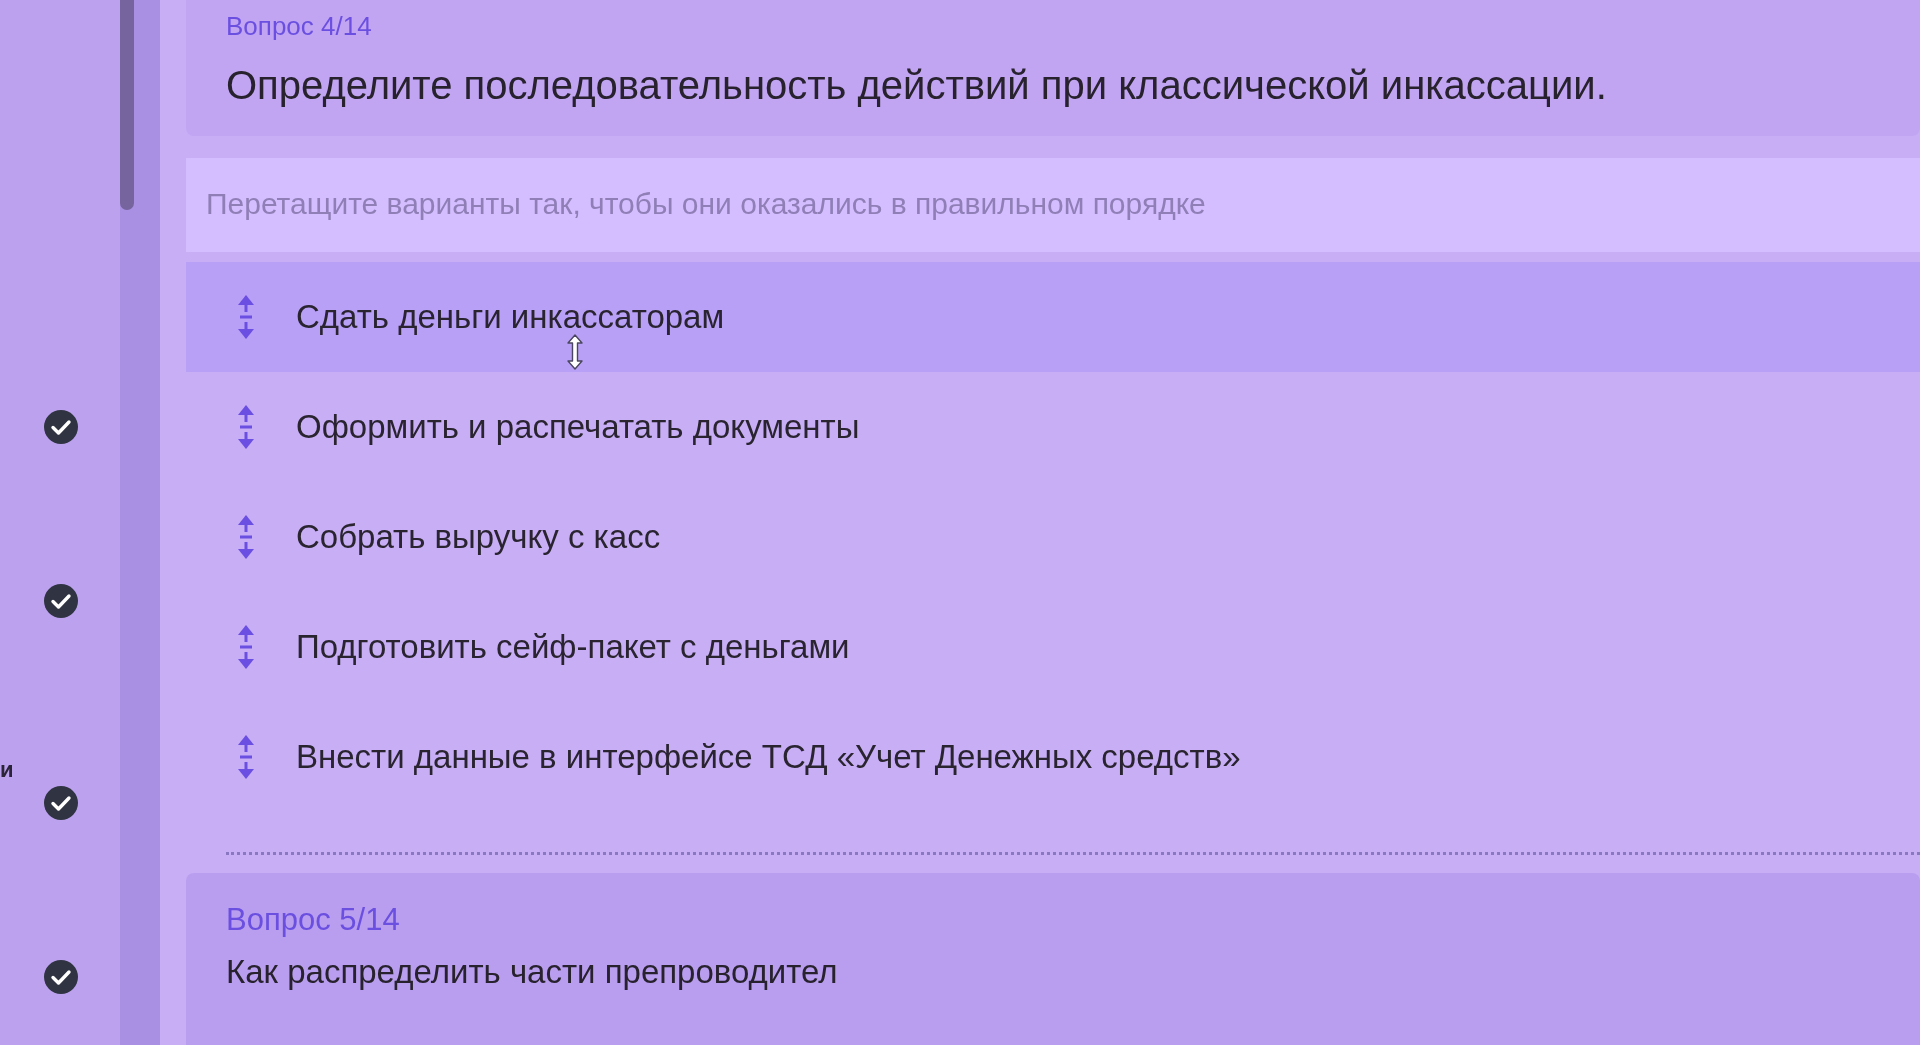  What do you see at coordinates (1053, 427) in the screenshot?
I see `draggable-option: Оформить и распечатать документы` at bounding box center [1053, 427].